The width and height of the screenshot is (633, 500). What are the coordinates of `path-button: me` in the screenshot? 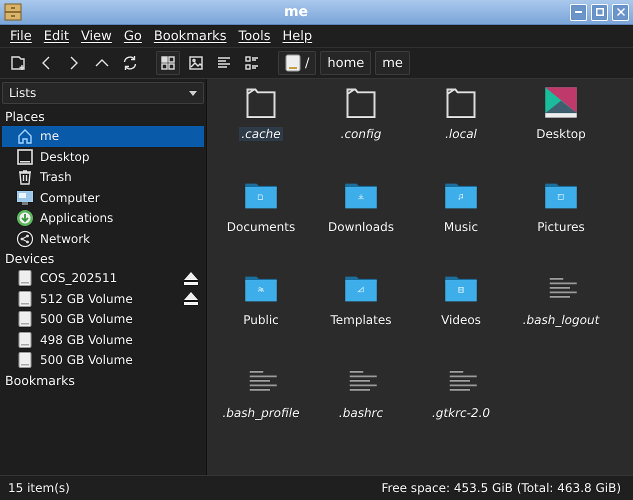 It's located at (392, 63).